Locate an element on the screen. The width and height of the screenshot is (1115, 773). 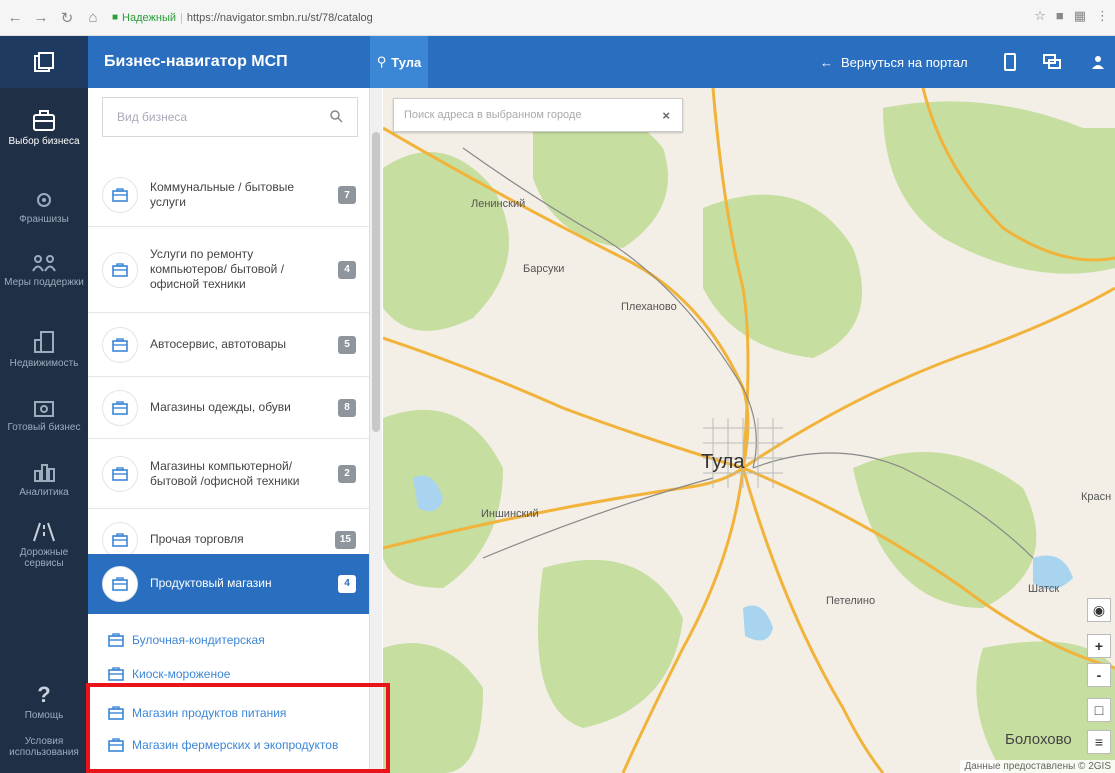
forward-arrow-icon: → is located at coordinates (41, 18).